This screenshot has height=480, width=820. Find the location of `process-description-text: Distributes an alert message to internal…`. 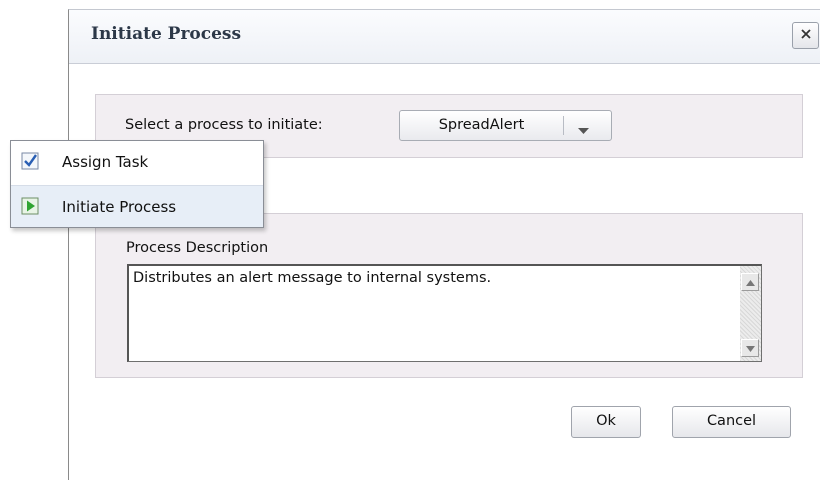

process-description-text: Distributes an alert message to internal… is located at coordinates (312, 278).